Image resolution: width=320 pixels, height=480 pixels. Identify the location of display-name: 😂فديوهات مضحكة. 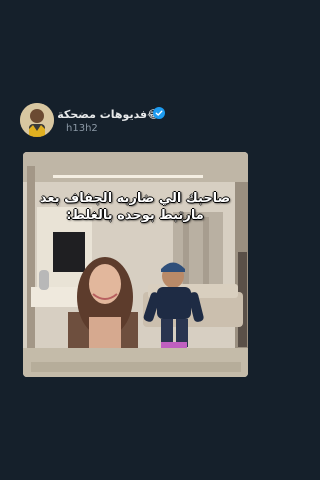
(108, 114).